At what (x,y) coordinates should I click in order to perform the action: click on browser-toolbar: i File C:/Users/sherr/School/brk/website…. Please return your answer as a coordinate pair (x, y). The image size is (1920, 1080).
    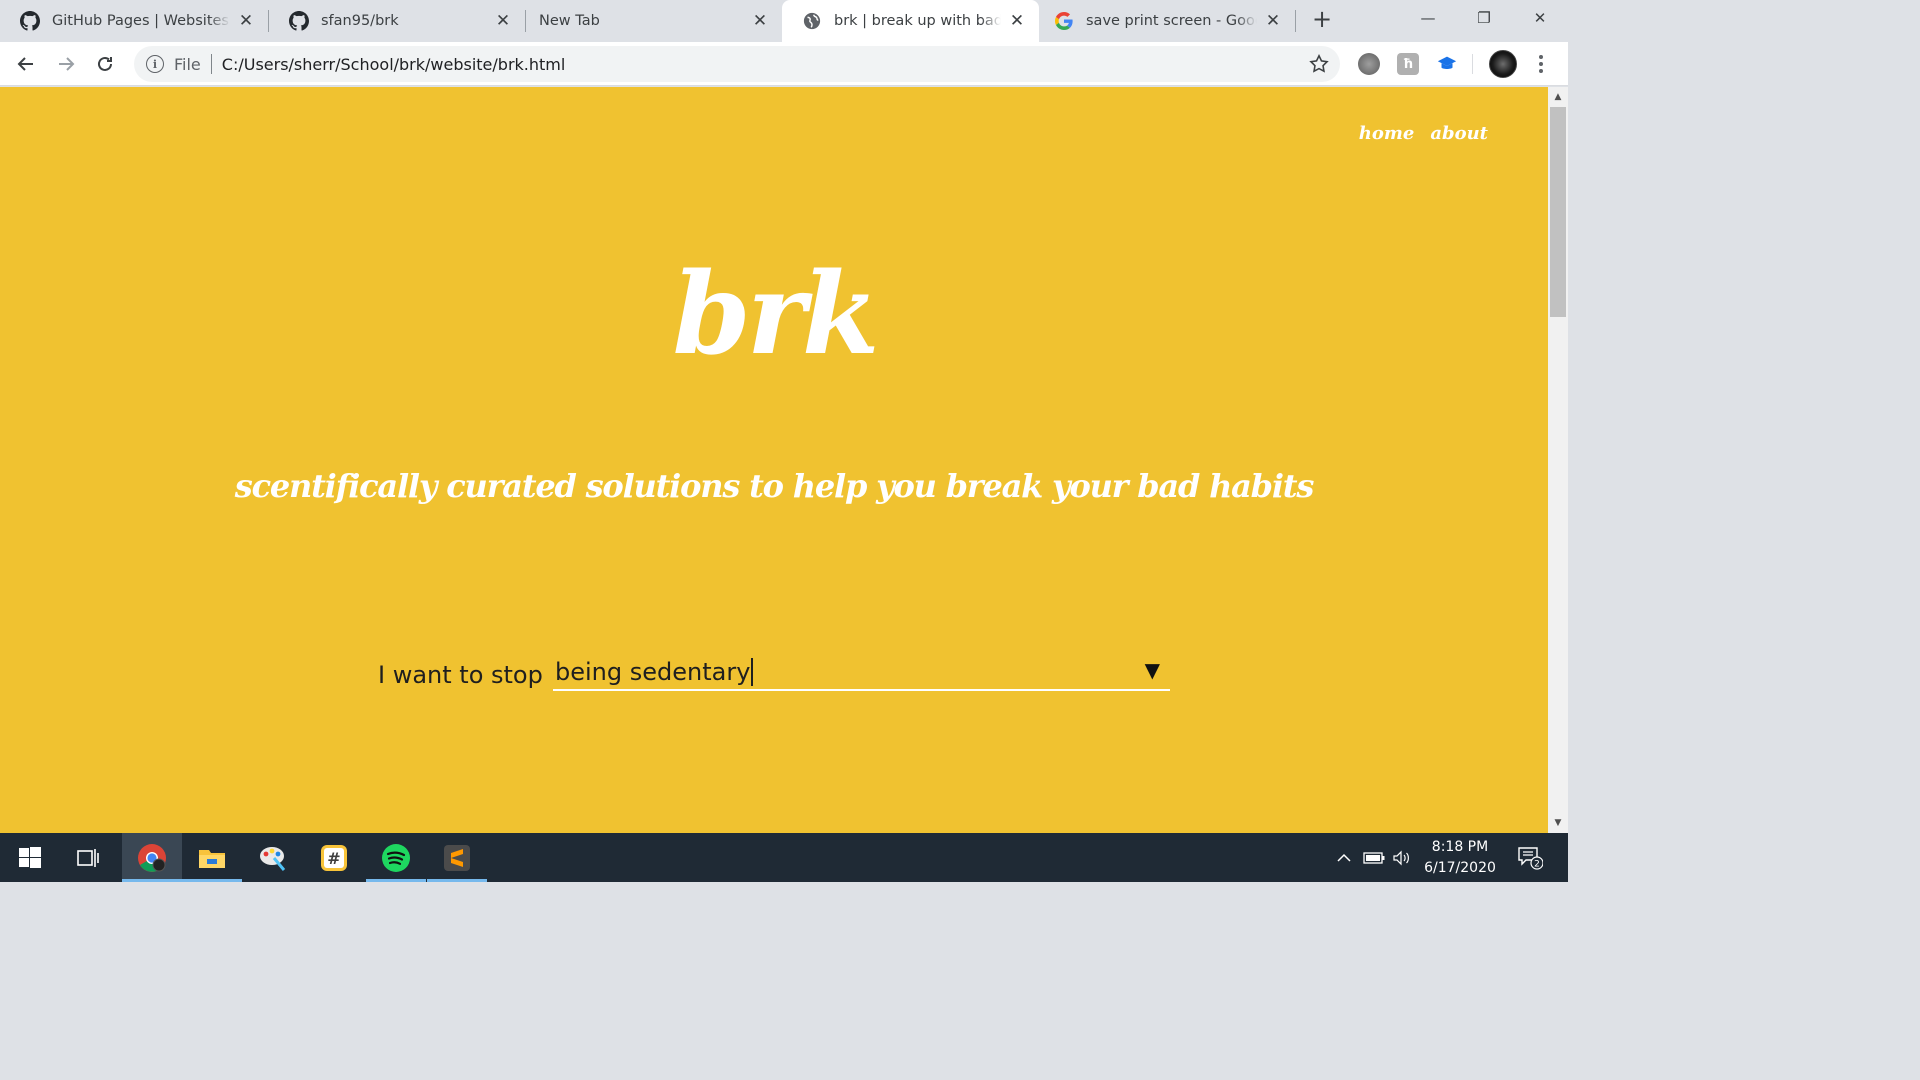
    Looking at the image, I should click on (784, 64).